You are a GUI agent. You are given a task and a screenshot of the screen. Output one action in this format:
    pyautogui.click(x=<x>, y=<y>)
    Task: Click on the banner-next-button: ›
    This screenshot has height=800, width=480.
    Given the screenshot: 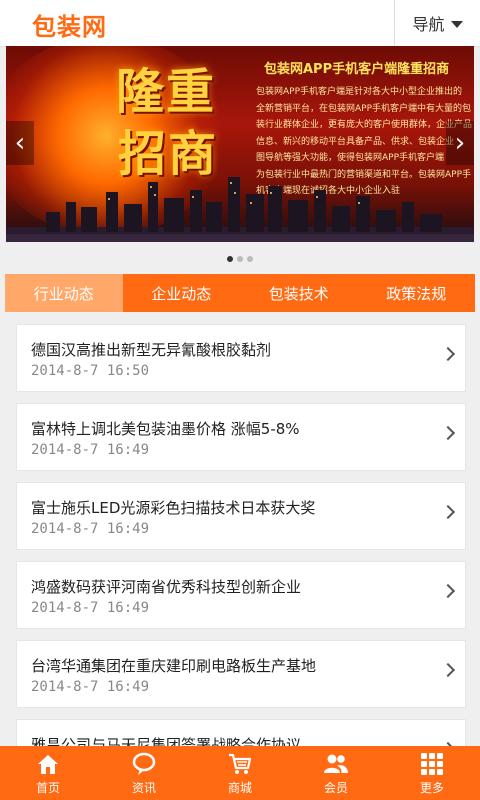 What is the action you would take?
    pyautogui.click(x=460, y=143)
    